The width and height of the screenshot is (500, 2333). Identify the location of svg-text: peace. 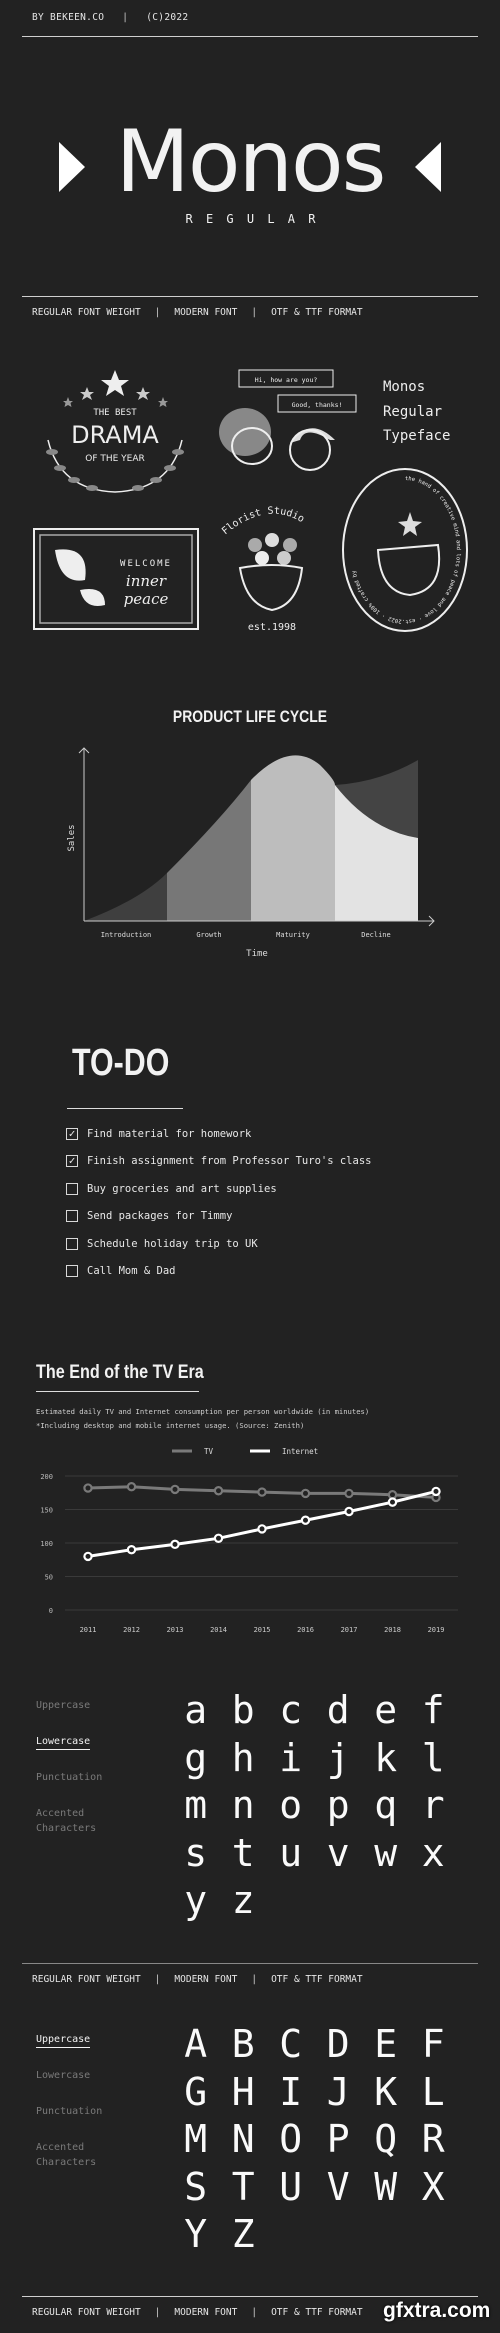
(146, 599).